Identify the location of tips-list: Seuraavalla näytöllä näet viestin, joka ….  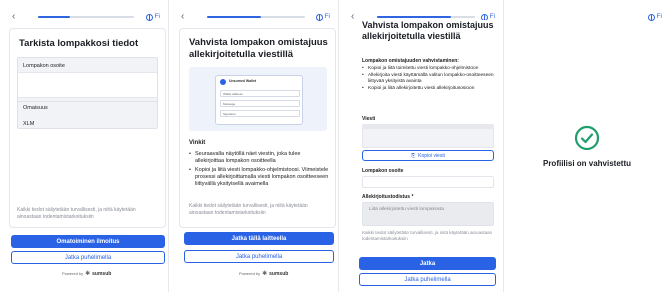
(260, 170).